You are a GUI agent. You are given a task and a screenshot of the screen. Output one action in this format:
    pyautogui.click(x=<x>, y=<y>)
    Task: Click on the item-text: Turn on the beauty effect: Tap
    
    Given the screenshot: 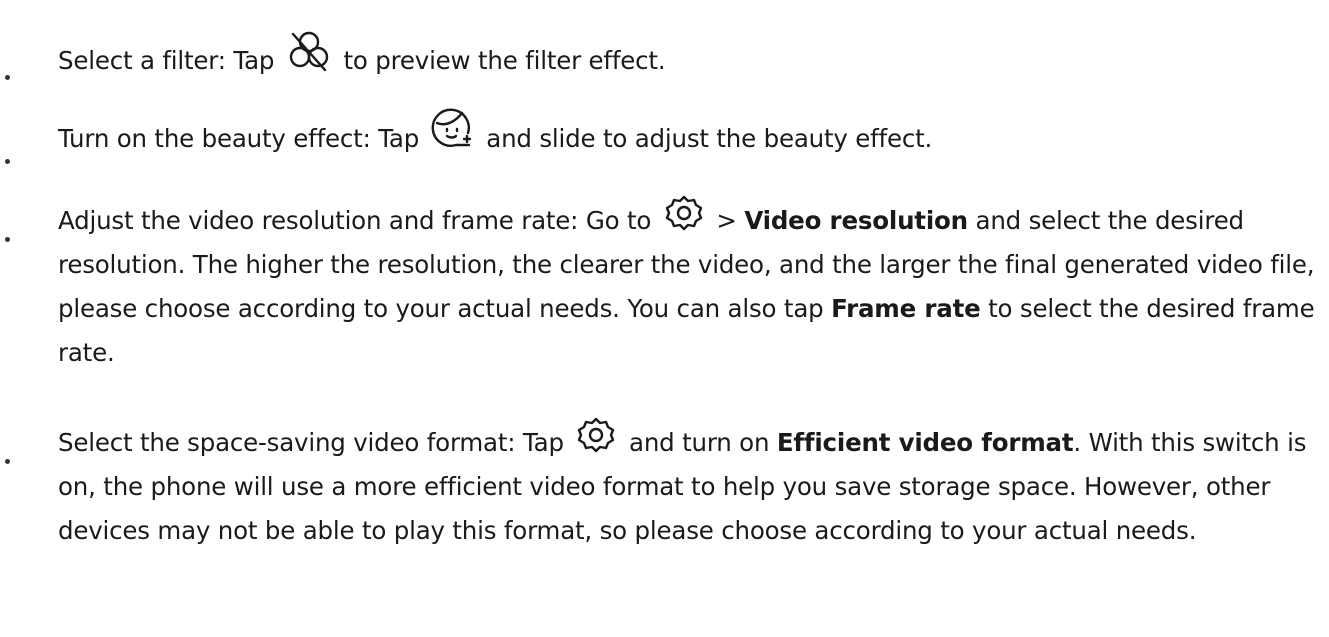 What is the action you would take?
    pyautogui.click(x=239, y=138)
    